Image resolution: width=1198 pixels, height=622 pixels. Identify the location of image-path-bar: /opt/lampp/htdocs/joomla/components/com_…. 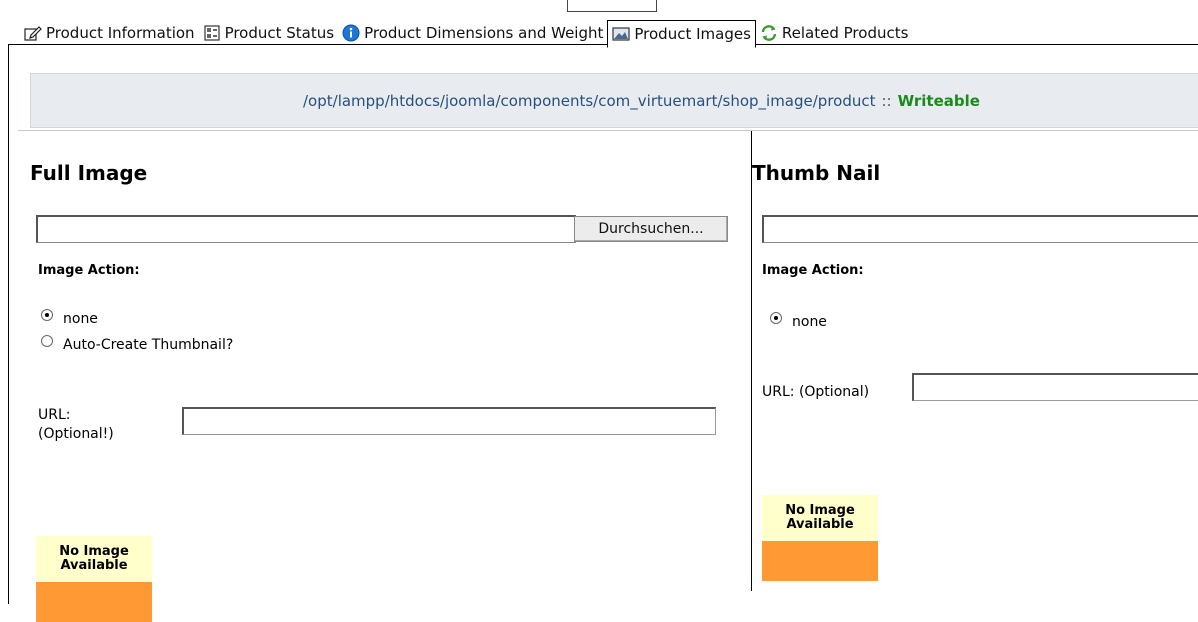
(614, 100).